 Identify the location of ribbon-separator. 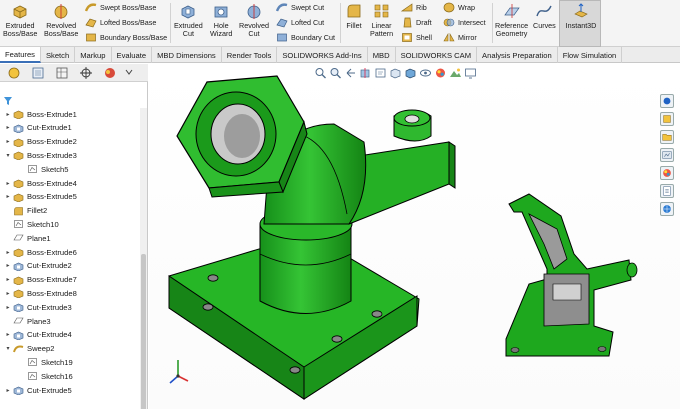
(340, 23).